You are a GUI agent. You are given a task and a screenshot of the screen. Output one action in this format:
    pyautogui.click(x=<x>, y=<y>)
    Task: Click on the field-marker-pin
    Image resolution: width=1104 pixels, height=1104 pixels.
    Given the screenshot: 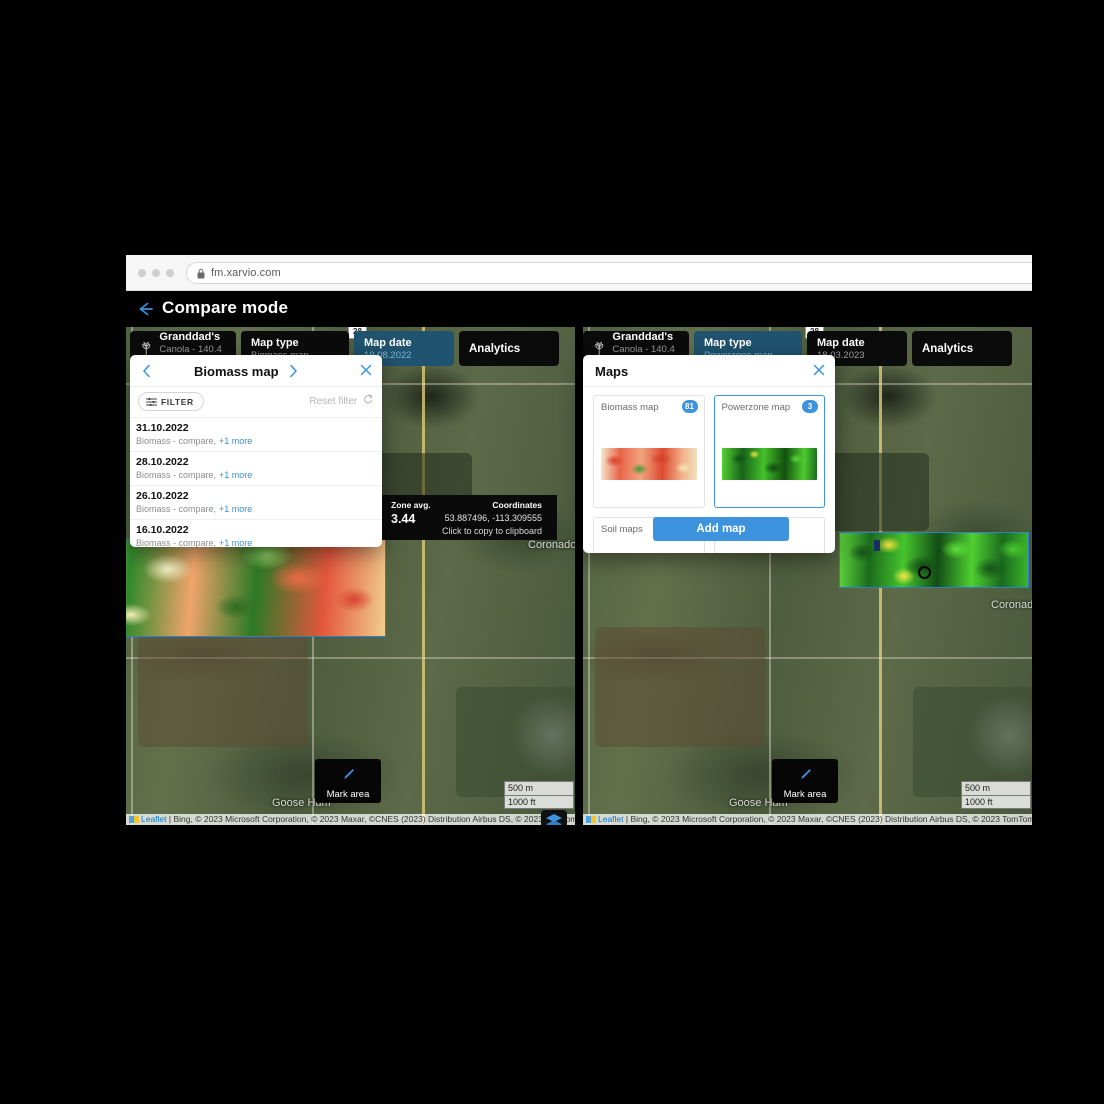 What is the action you would take?
    pyautogui.click(x=877, y=545)
    